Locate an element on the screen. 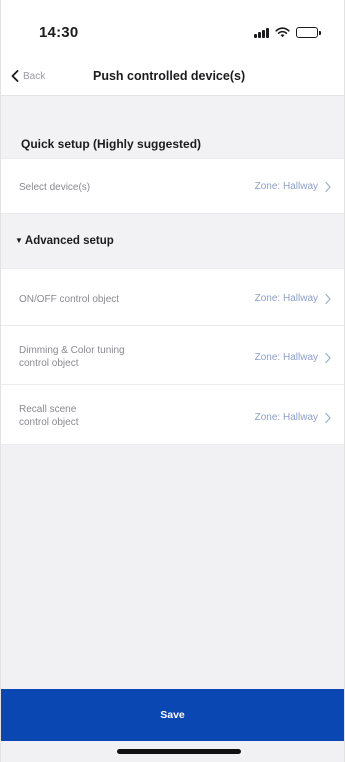 Image resolution: width=345 pixels, height=762 pixels. chevron-left-icon is located at coordinates (15, 76).